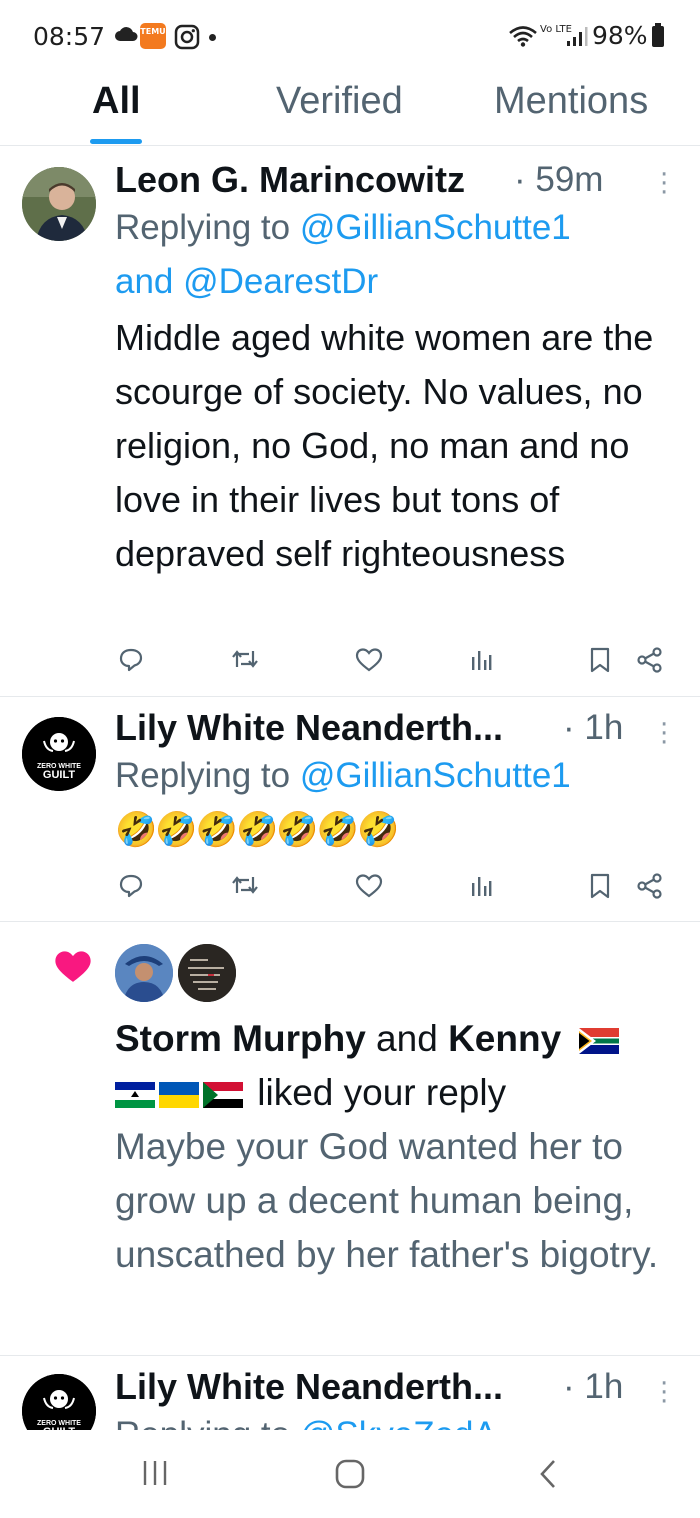 The width and height of the screenshot is (700, 1518). I want to click on notification-dot-icon, so click(212, 37).